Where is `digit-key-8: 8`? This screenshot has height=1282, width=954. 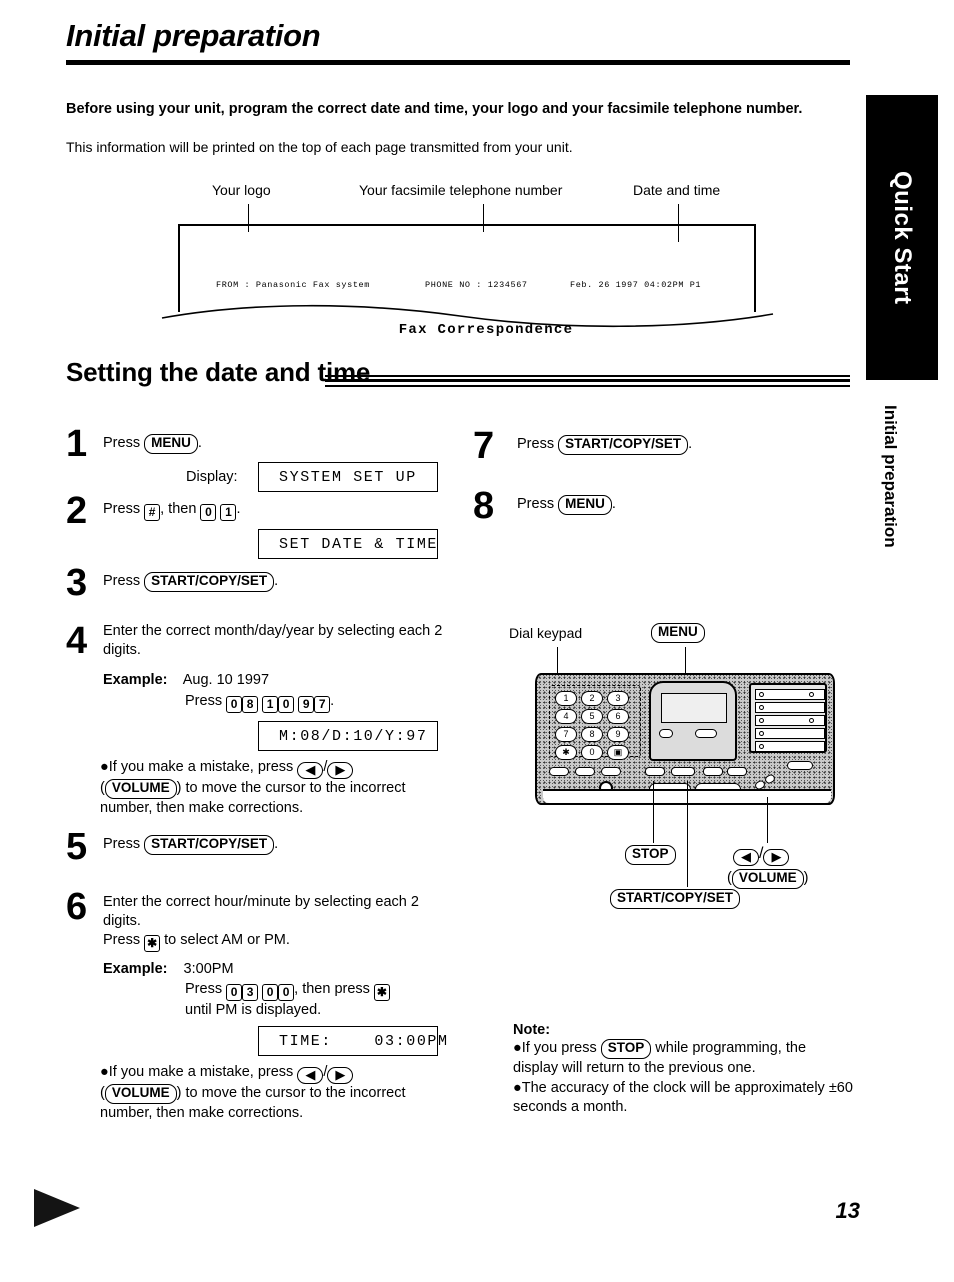
digit-key-8: 8 is located at coordinates (250, 704).